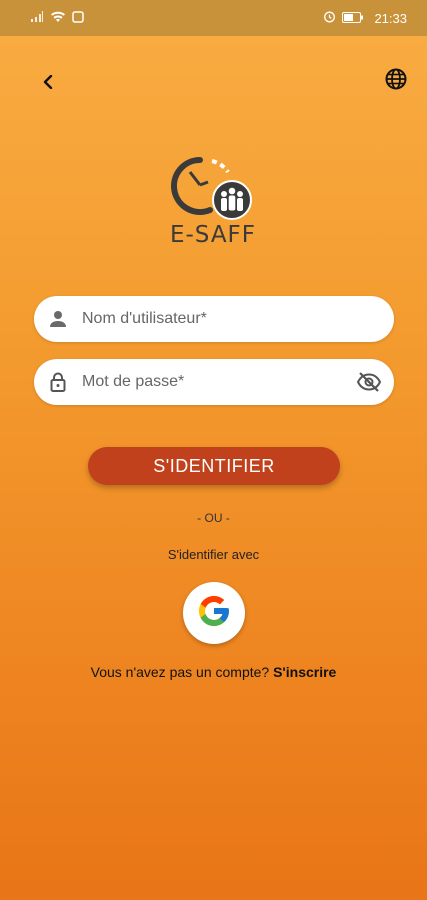 This screenshot has height=900, width=427. I want to click on username-input, so click(238, 319).